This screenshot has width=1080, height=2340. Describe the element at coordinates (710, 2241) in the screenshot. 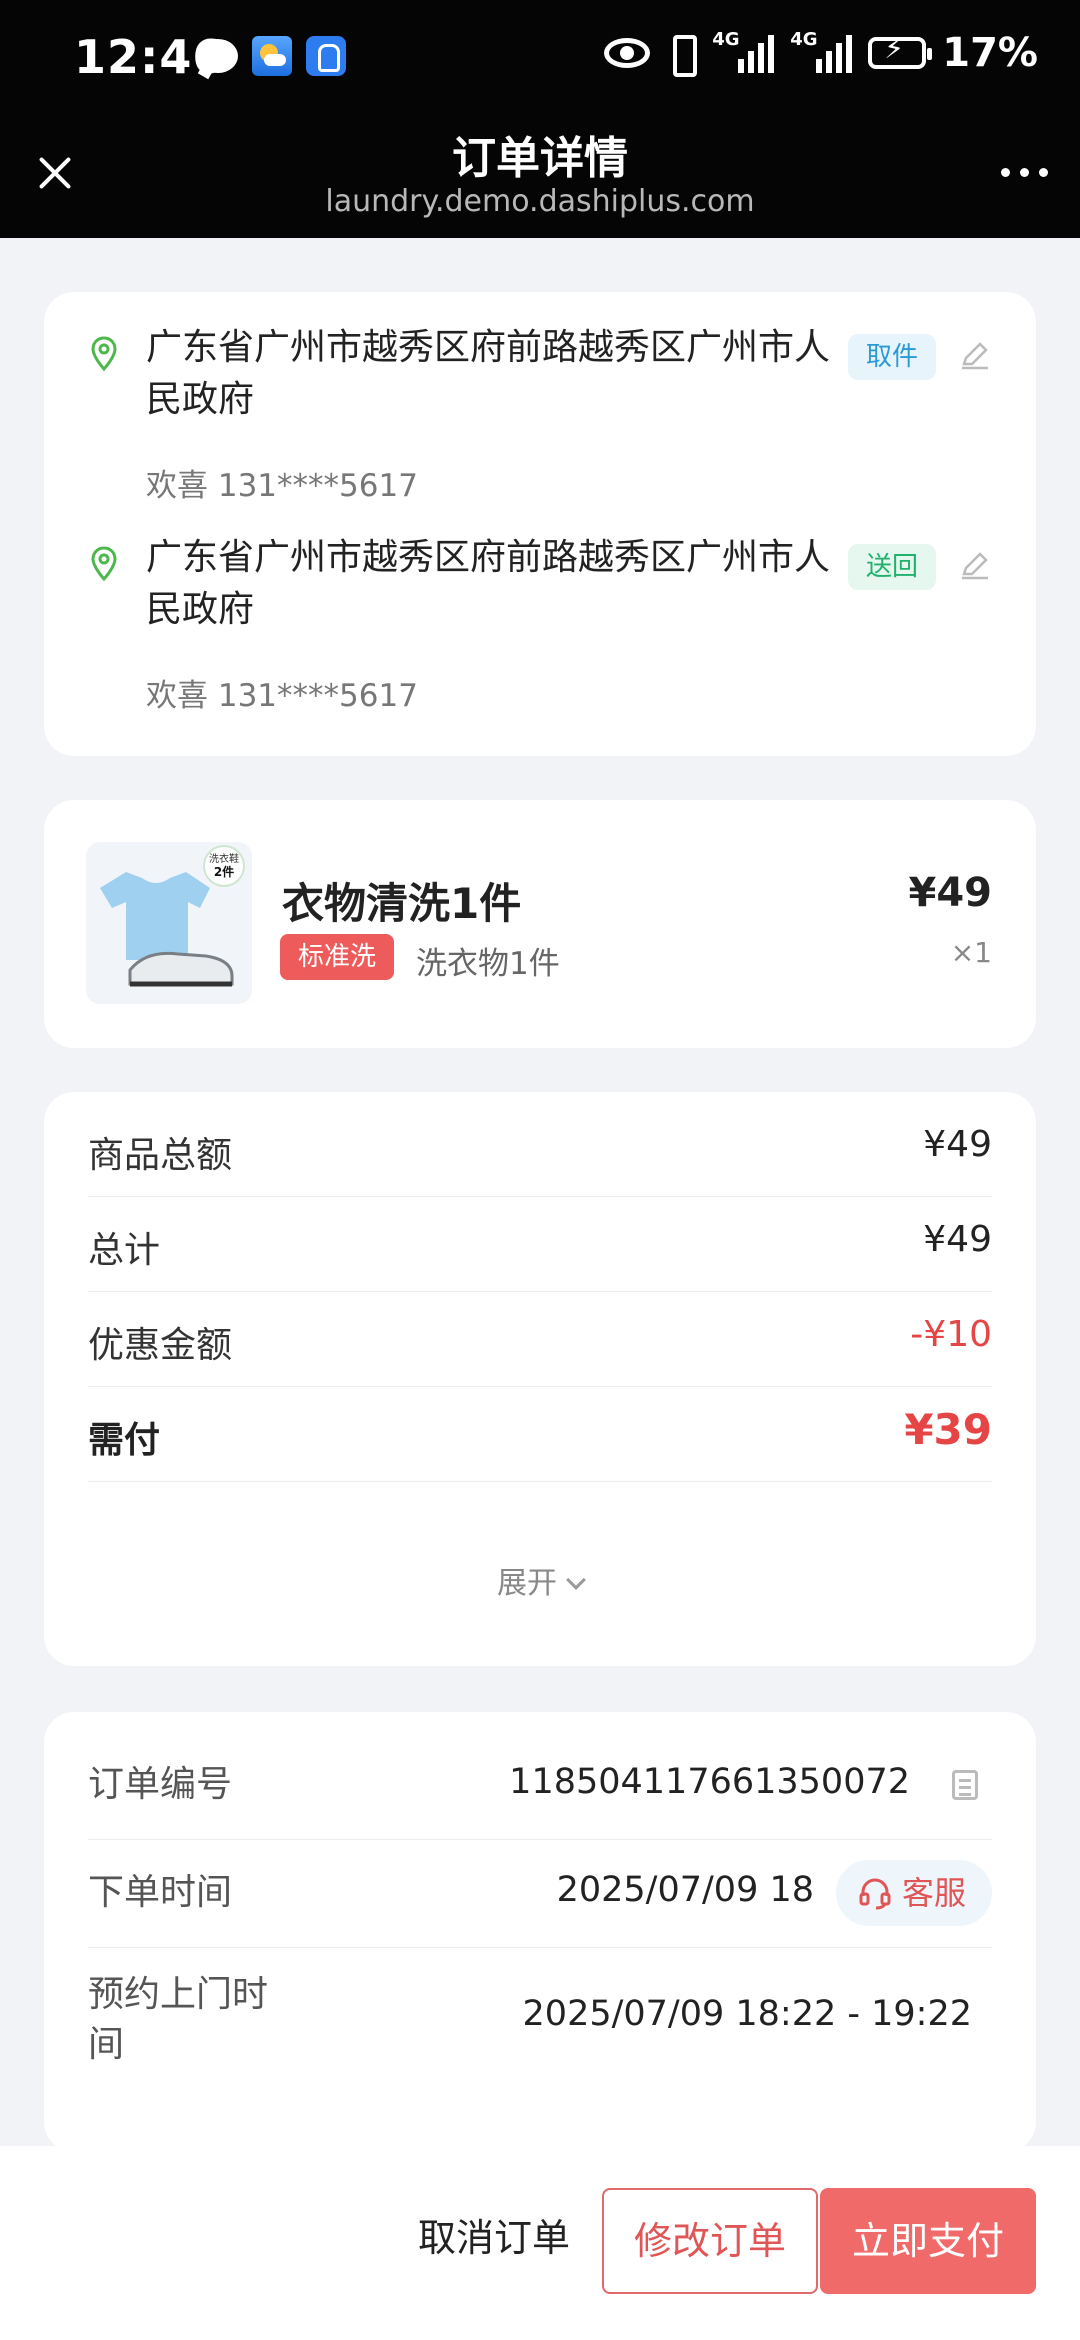

I see `modify-order-button: 修改订单` at that location.